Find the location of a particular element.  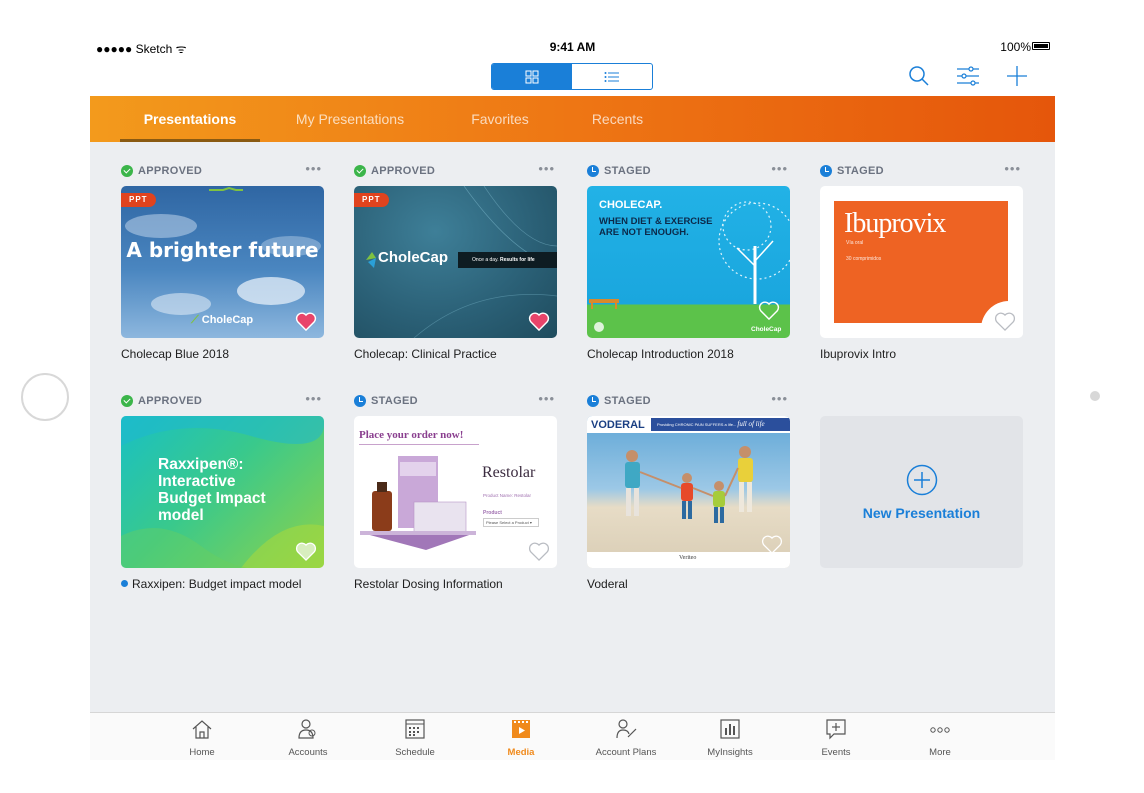

tab-more: More is located at coordinates (940, 736).